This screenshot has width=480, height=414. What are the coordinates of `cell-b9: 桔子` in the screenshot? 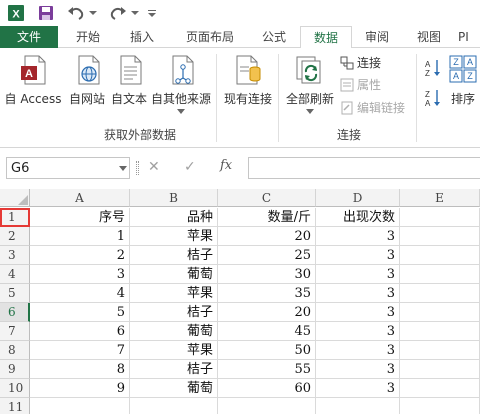 It's located at (174, 369).